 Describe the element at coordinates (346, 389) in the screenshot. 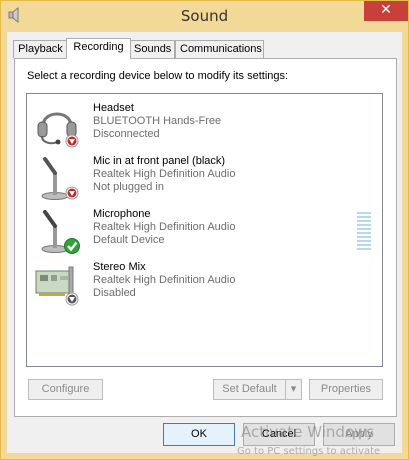

I see `properties-button: Properties` at that location.